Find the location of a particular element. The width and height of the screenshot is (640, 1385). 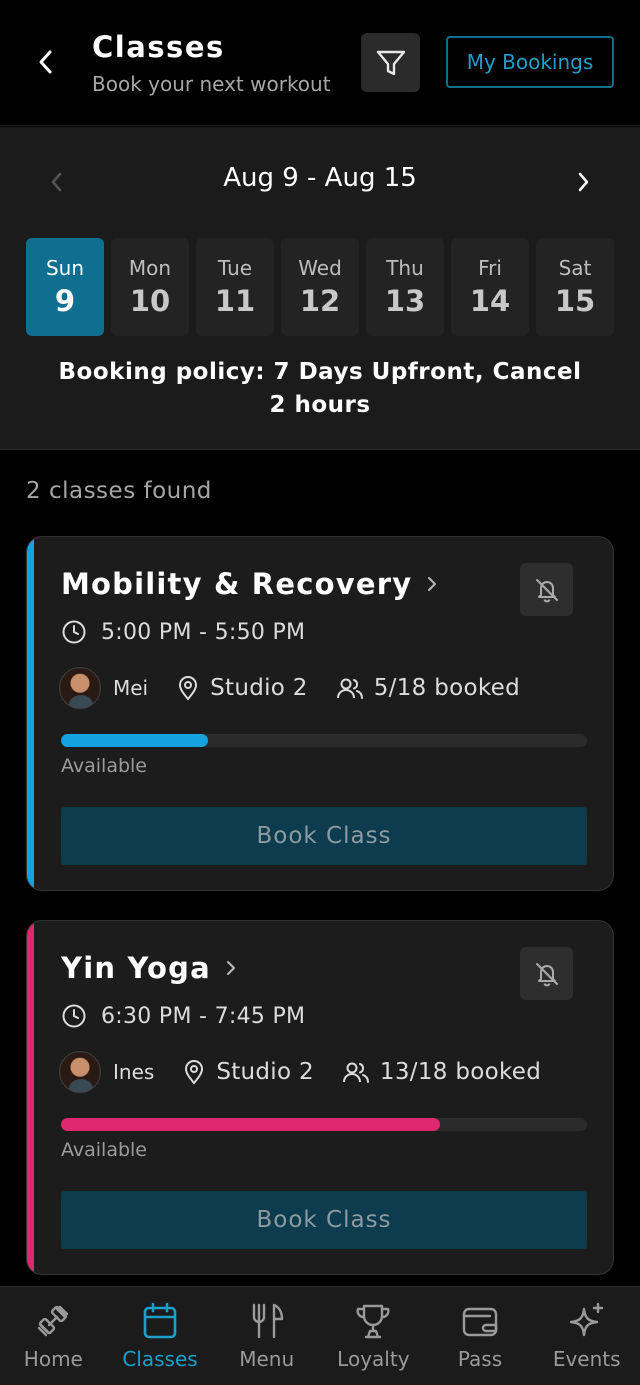

fork-knife-icon is located at coordinates (267, 1321).